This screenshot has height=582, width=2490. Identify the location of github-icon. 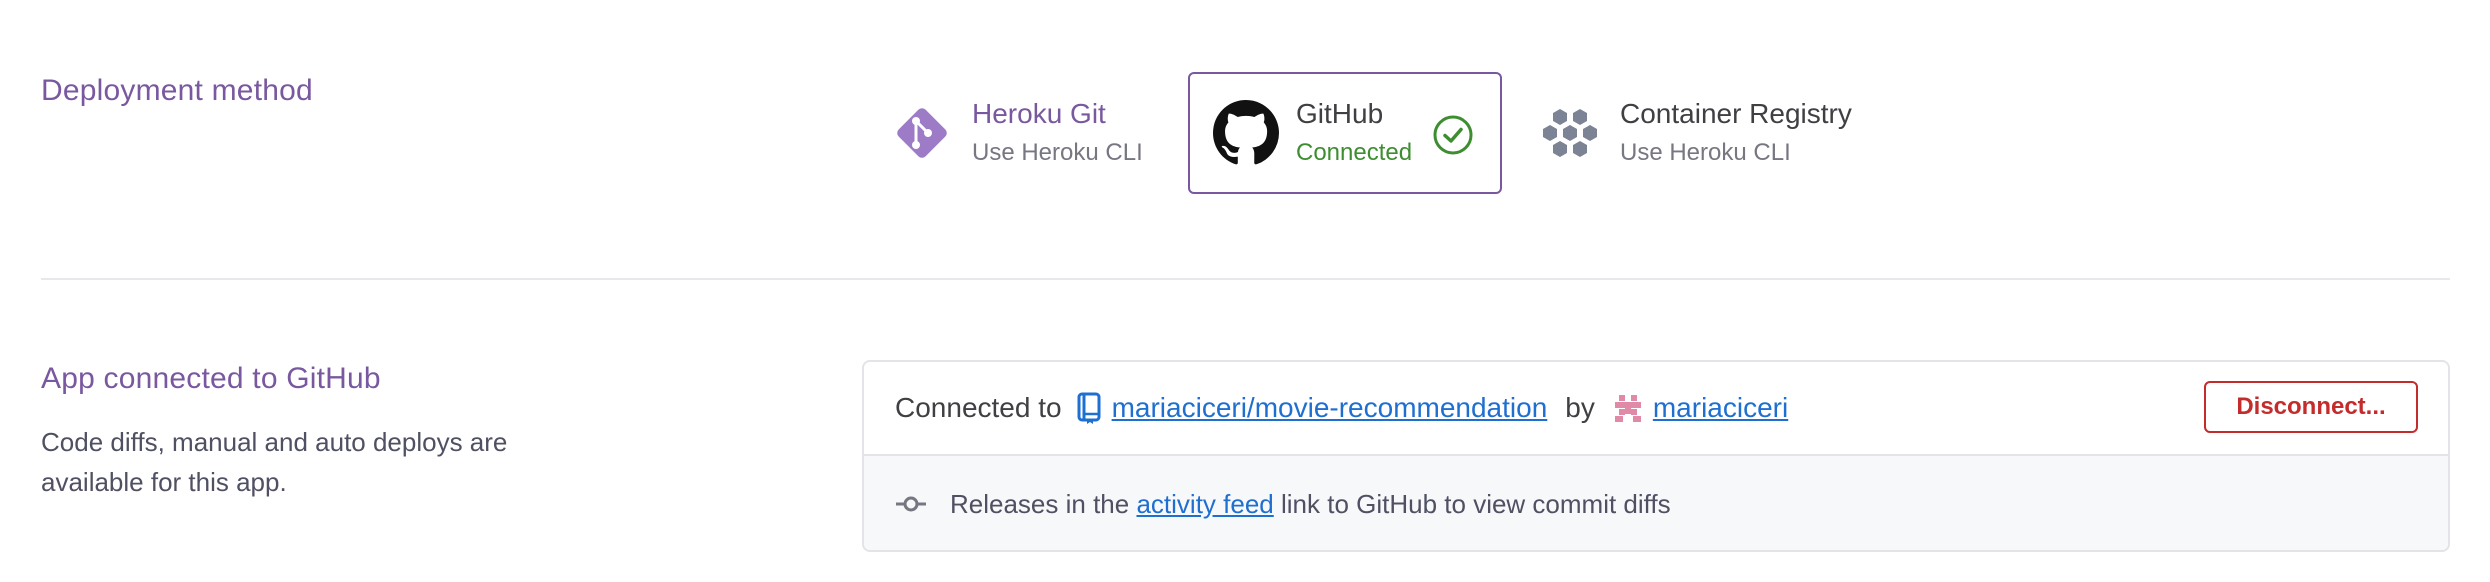
(1246, 133).